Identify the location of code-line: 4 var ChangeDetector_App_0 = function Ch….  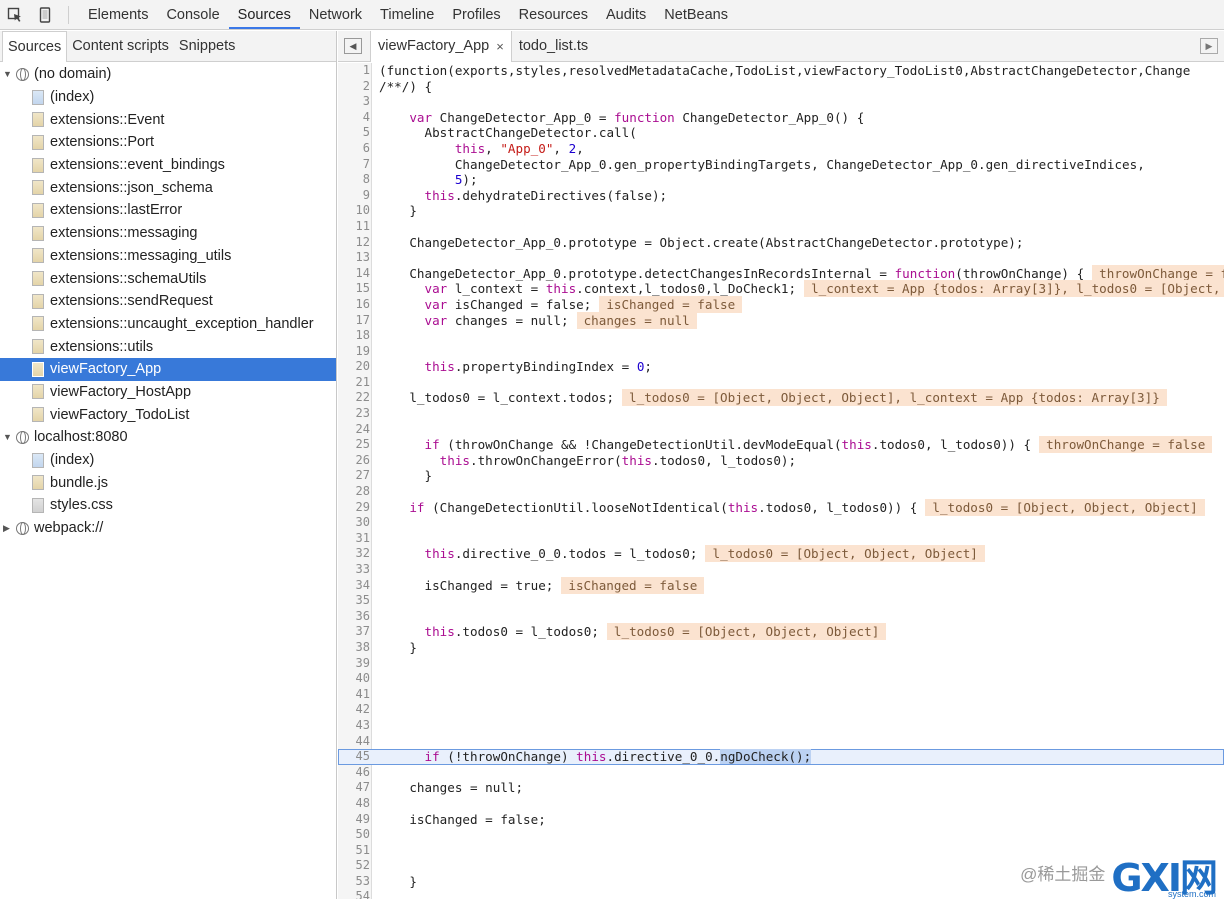
(781, 118).